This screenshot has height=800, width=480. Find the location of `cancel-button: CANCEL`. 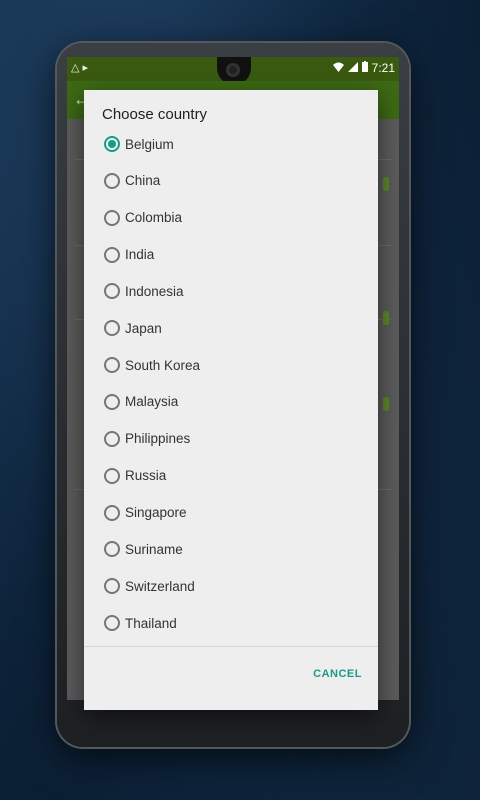

cancel-button: CANCEL is located at coordinates (337, 674).